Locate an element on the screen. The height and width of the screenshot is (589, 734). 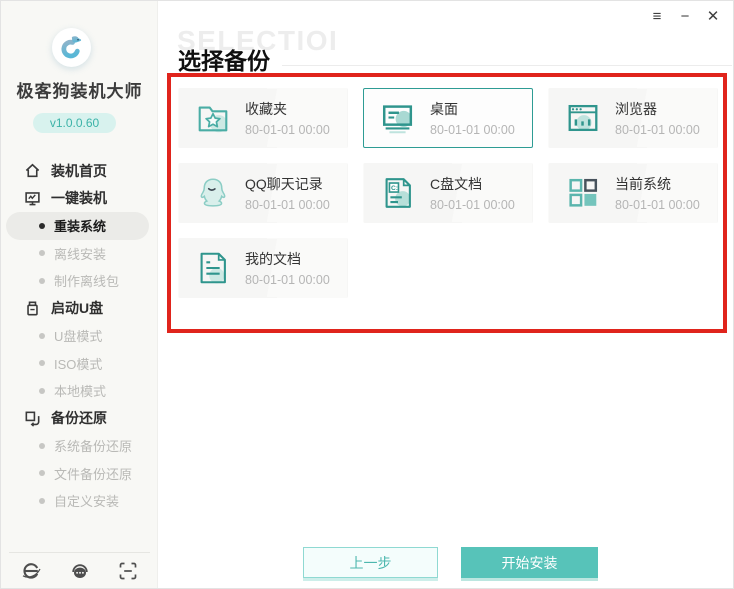
sidebar-item-label: 重装系统 is located at coordinates (80, 227).